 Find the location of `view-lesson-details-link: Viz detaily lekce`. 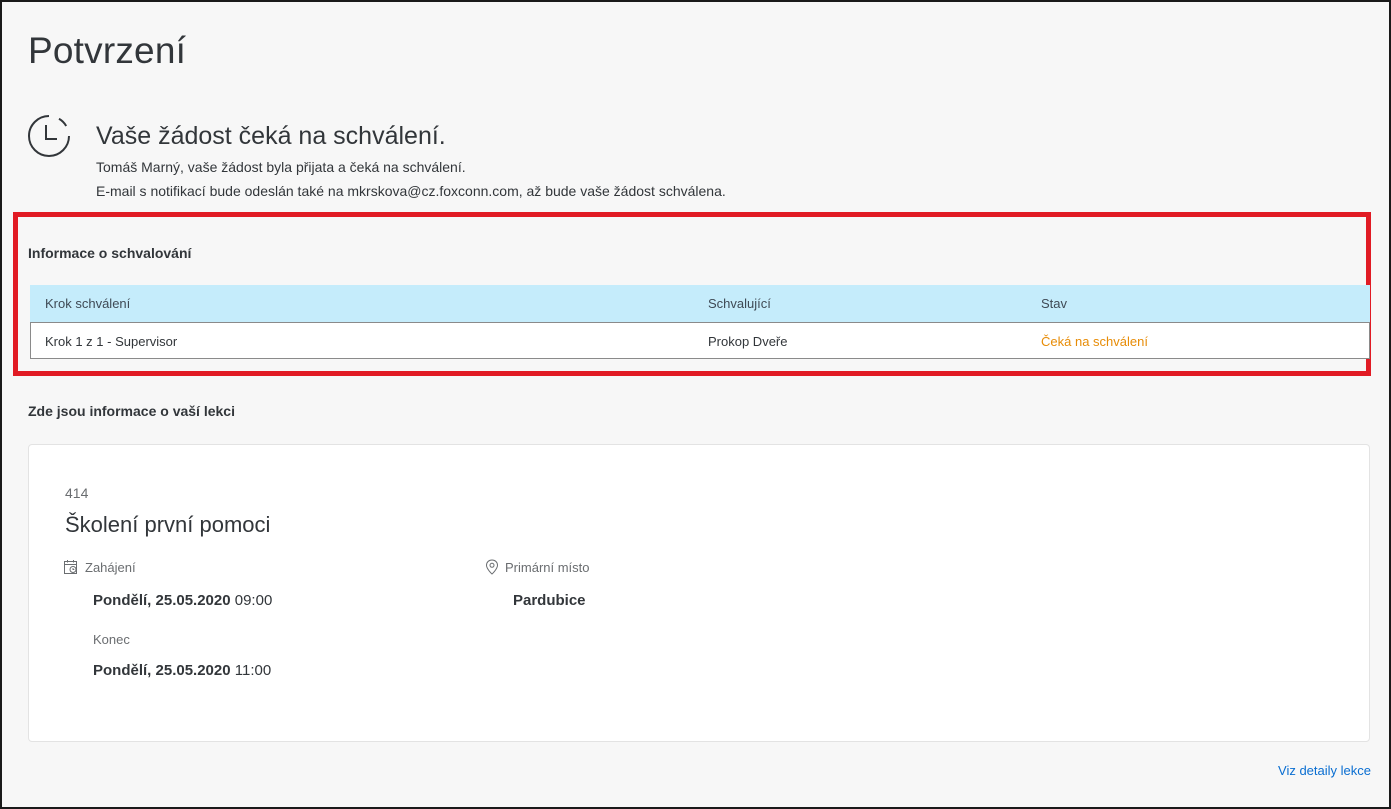

view-lesson-details-link: Viz detaily lekce is located at coordinates (1324, 770).